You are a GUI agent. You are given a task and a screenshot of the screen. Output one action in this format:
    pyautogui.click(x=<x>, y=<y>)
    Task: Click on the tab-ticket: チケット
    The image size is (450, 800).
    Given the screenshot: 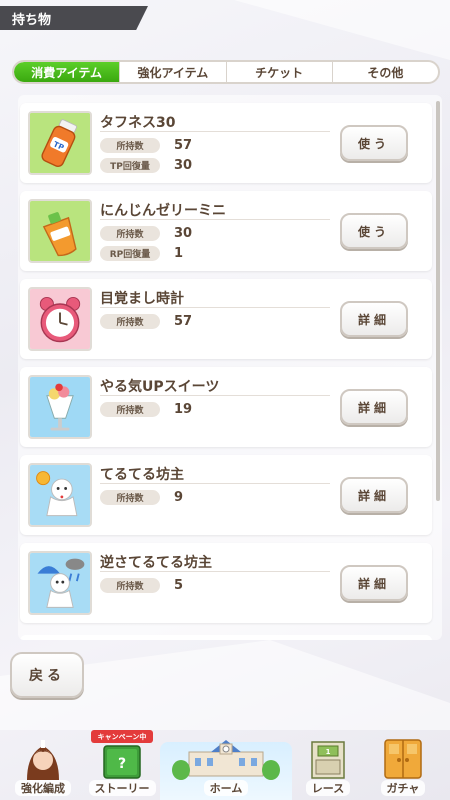 What is the action you would take?
    pyautogui.click(x=280, y=72)
    